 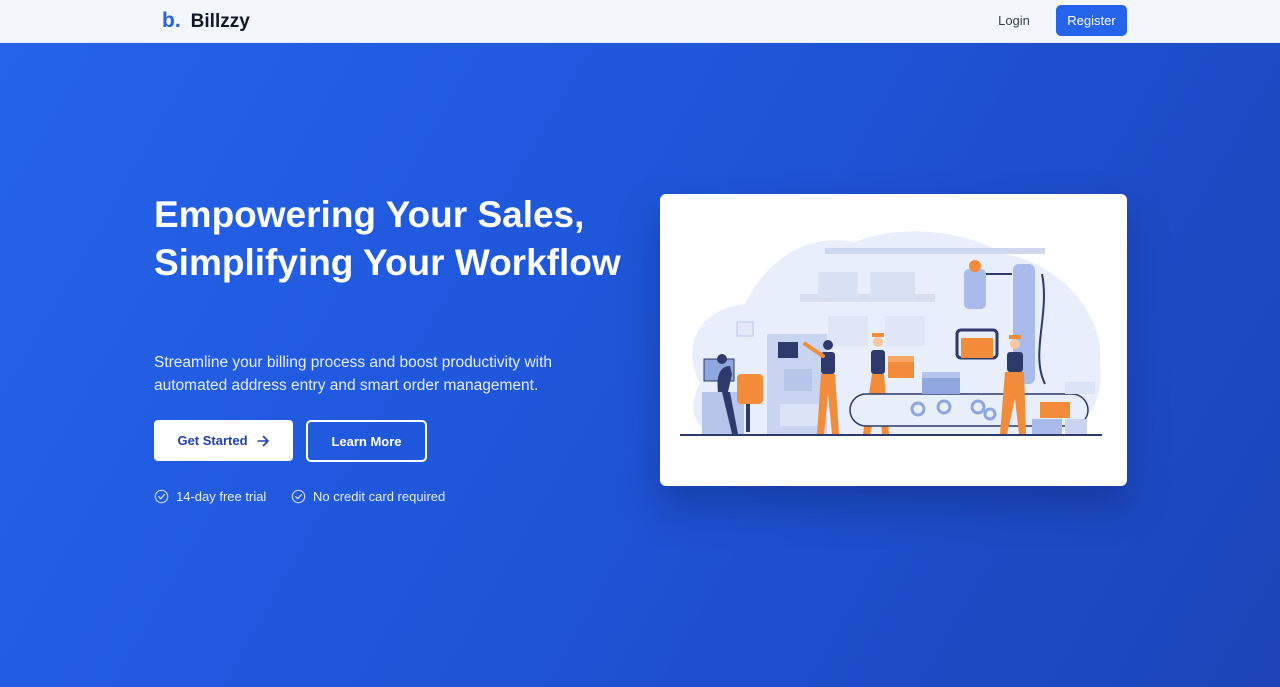 I want to click on register-button: Register, so click(x=1091, y=20).